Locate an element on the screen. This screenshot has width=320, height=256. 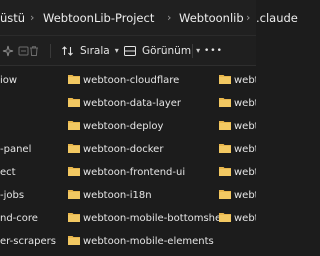
folder-name: webtoon-deploy is located at coordinates (123, 127).